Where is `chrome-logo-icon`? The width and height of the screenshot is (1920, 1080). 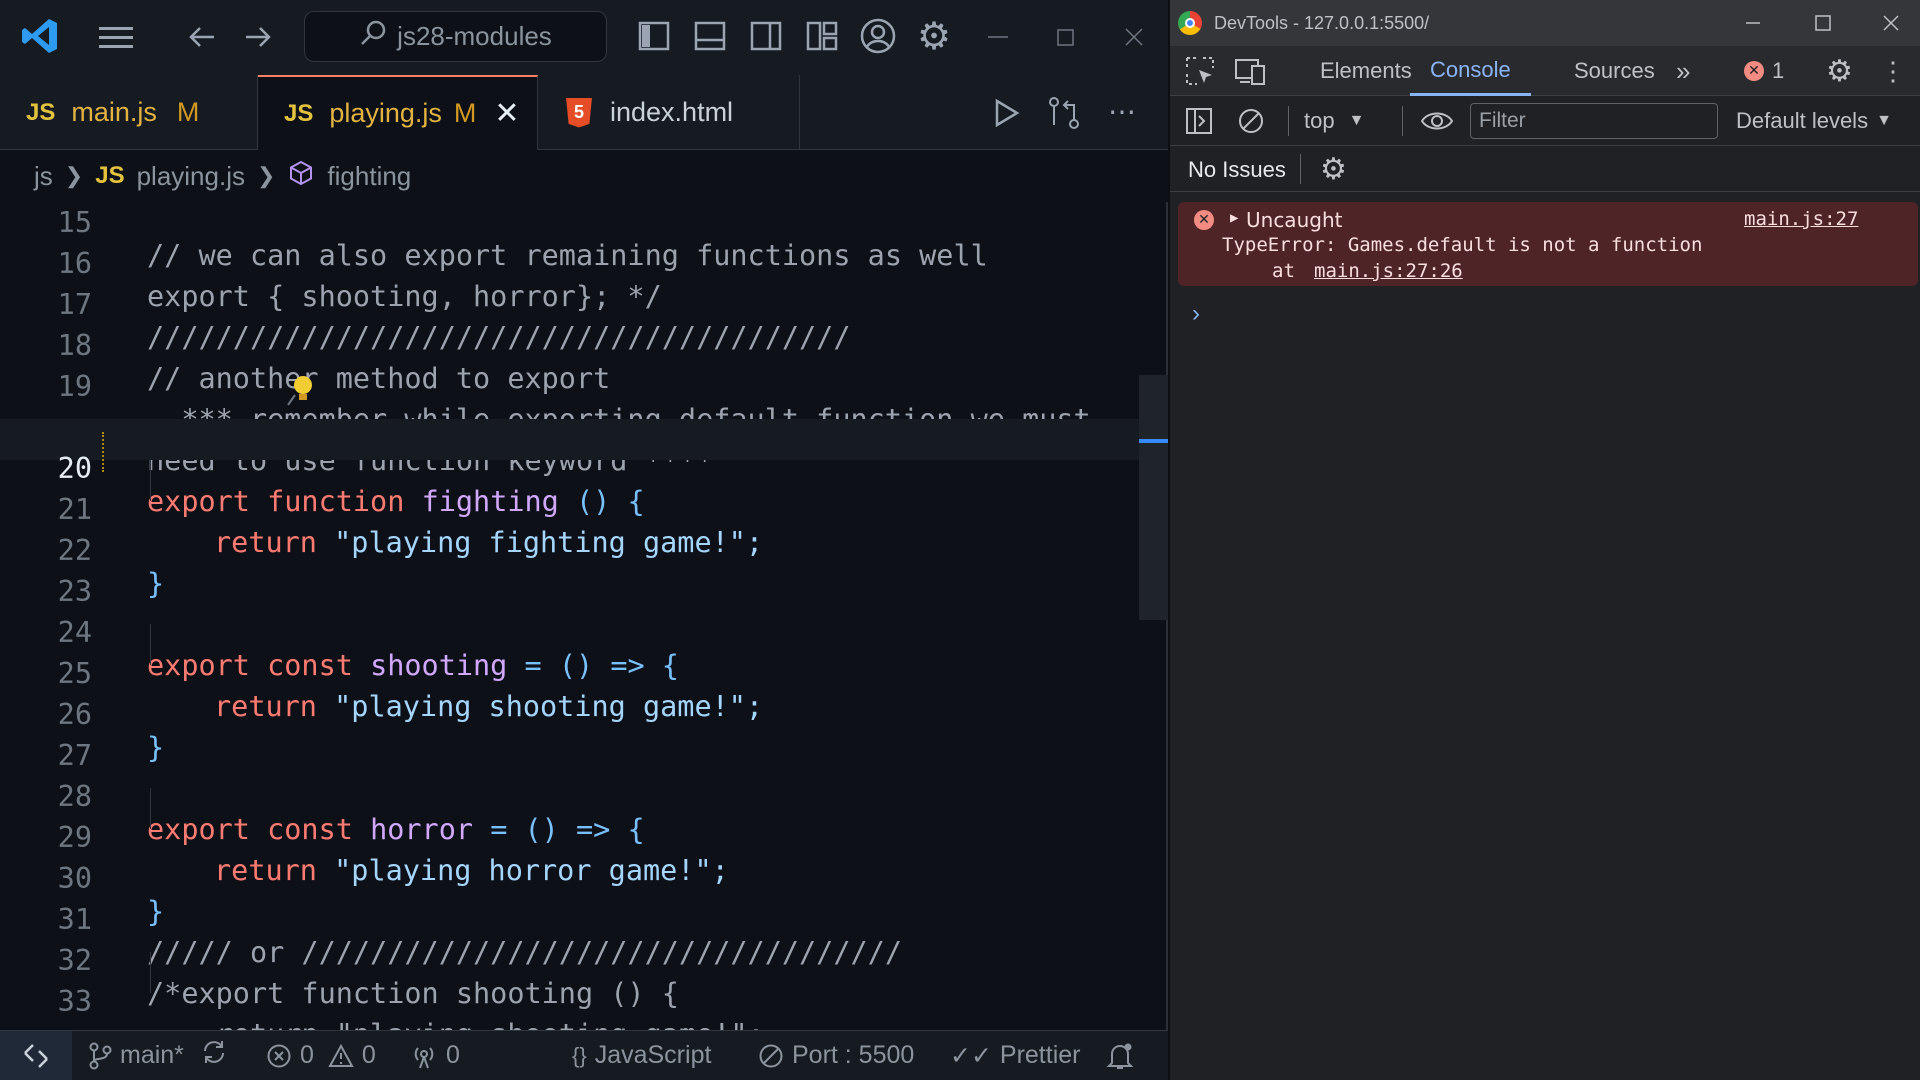 chrome-logo-icon is located at coordinates (1190, 23).